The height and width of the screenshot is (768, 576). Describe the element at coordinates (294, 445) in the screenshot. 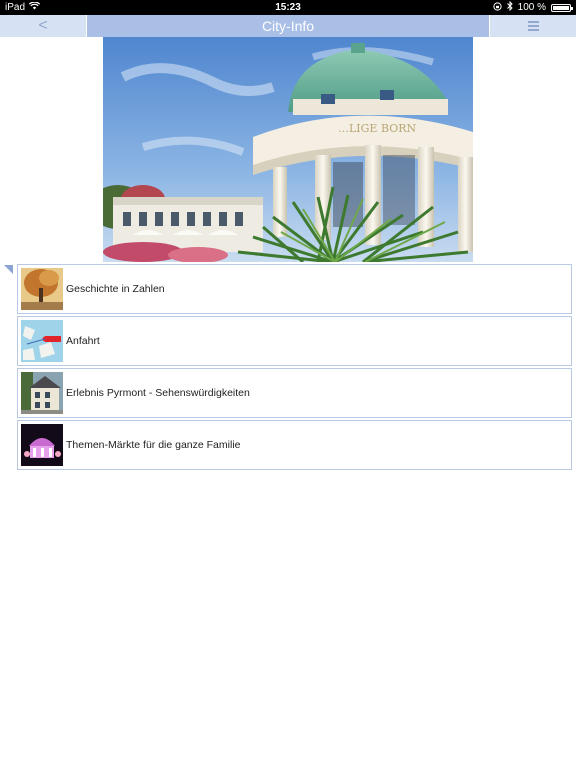

I see `list-item-markets: Themen-Märkte für die ganze Familie` at that location.